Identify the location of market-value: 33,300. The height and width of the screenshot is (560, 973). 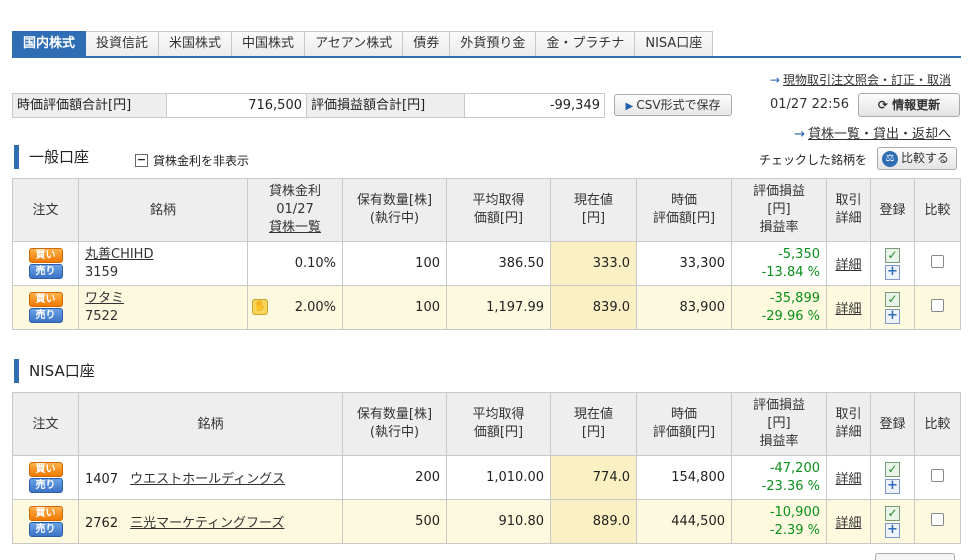
(684, 263).